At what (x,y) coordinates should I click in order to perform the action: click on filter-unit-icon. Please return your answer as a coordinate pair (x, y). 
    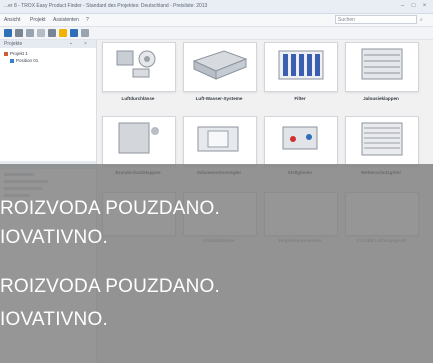
    Looking at the image, I should click on (301, 65).